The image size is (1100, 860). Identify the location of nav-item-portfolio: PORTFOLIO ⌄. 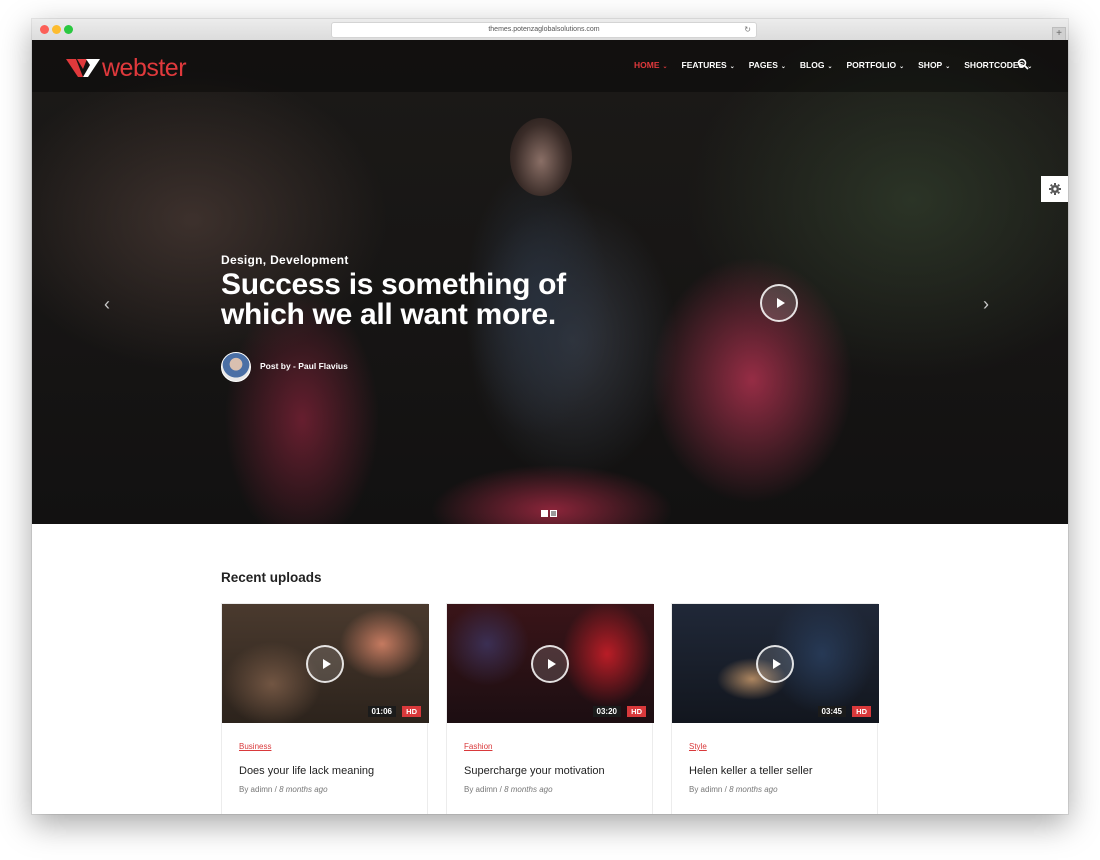
(876, 65).